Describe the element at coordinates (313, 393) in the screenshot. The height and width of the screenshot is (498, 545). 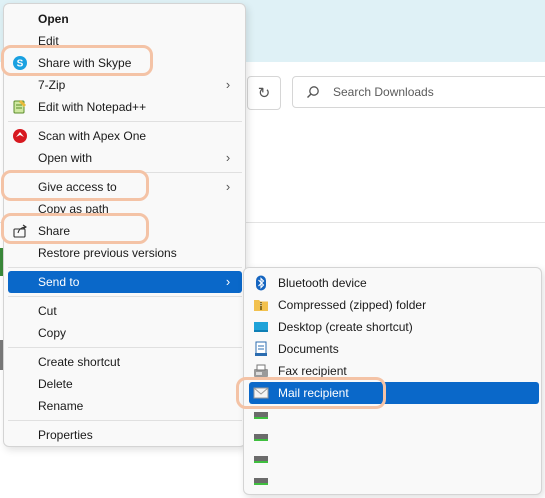
I see `send-to-item-label: Mail recipient` at that location.